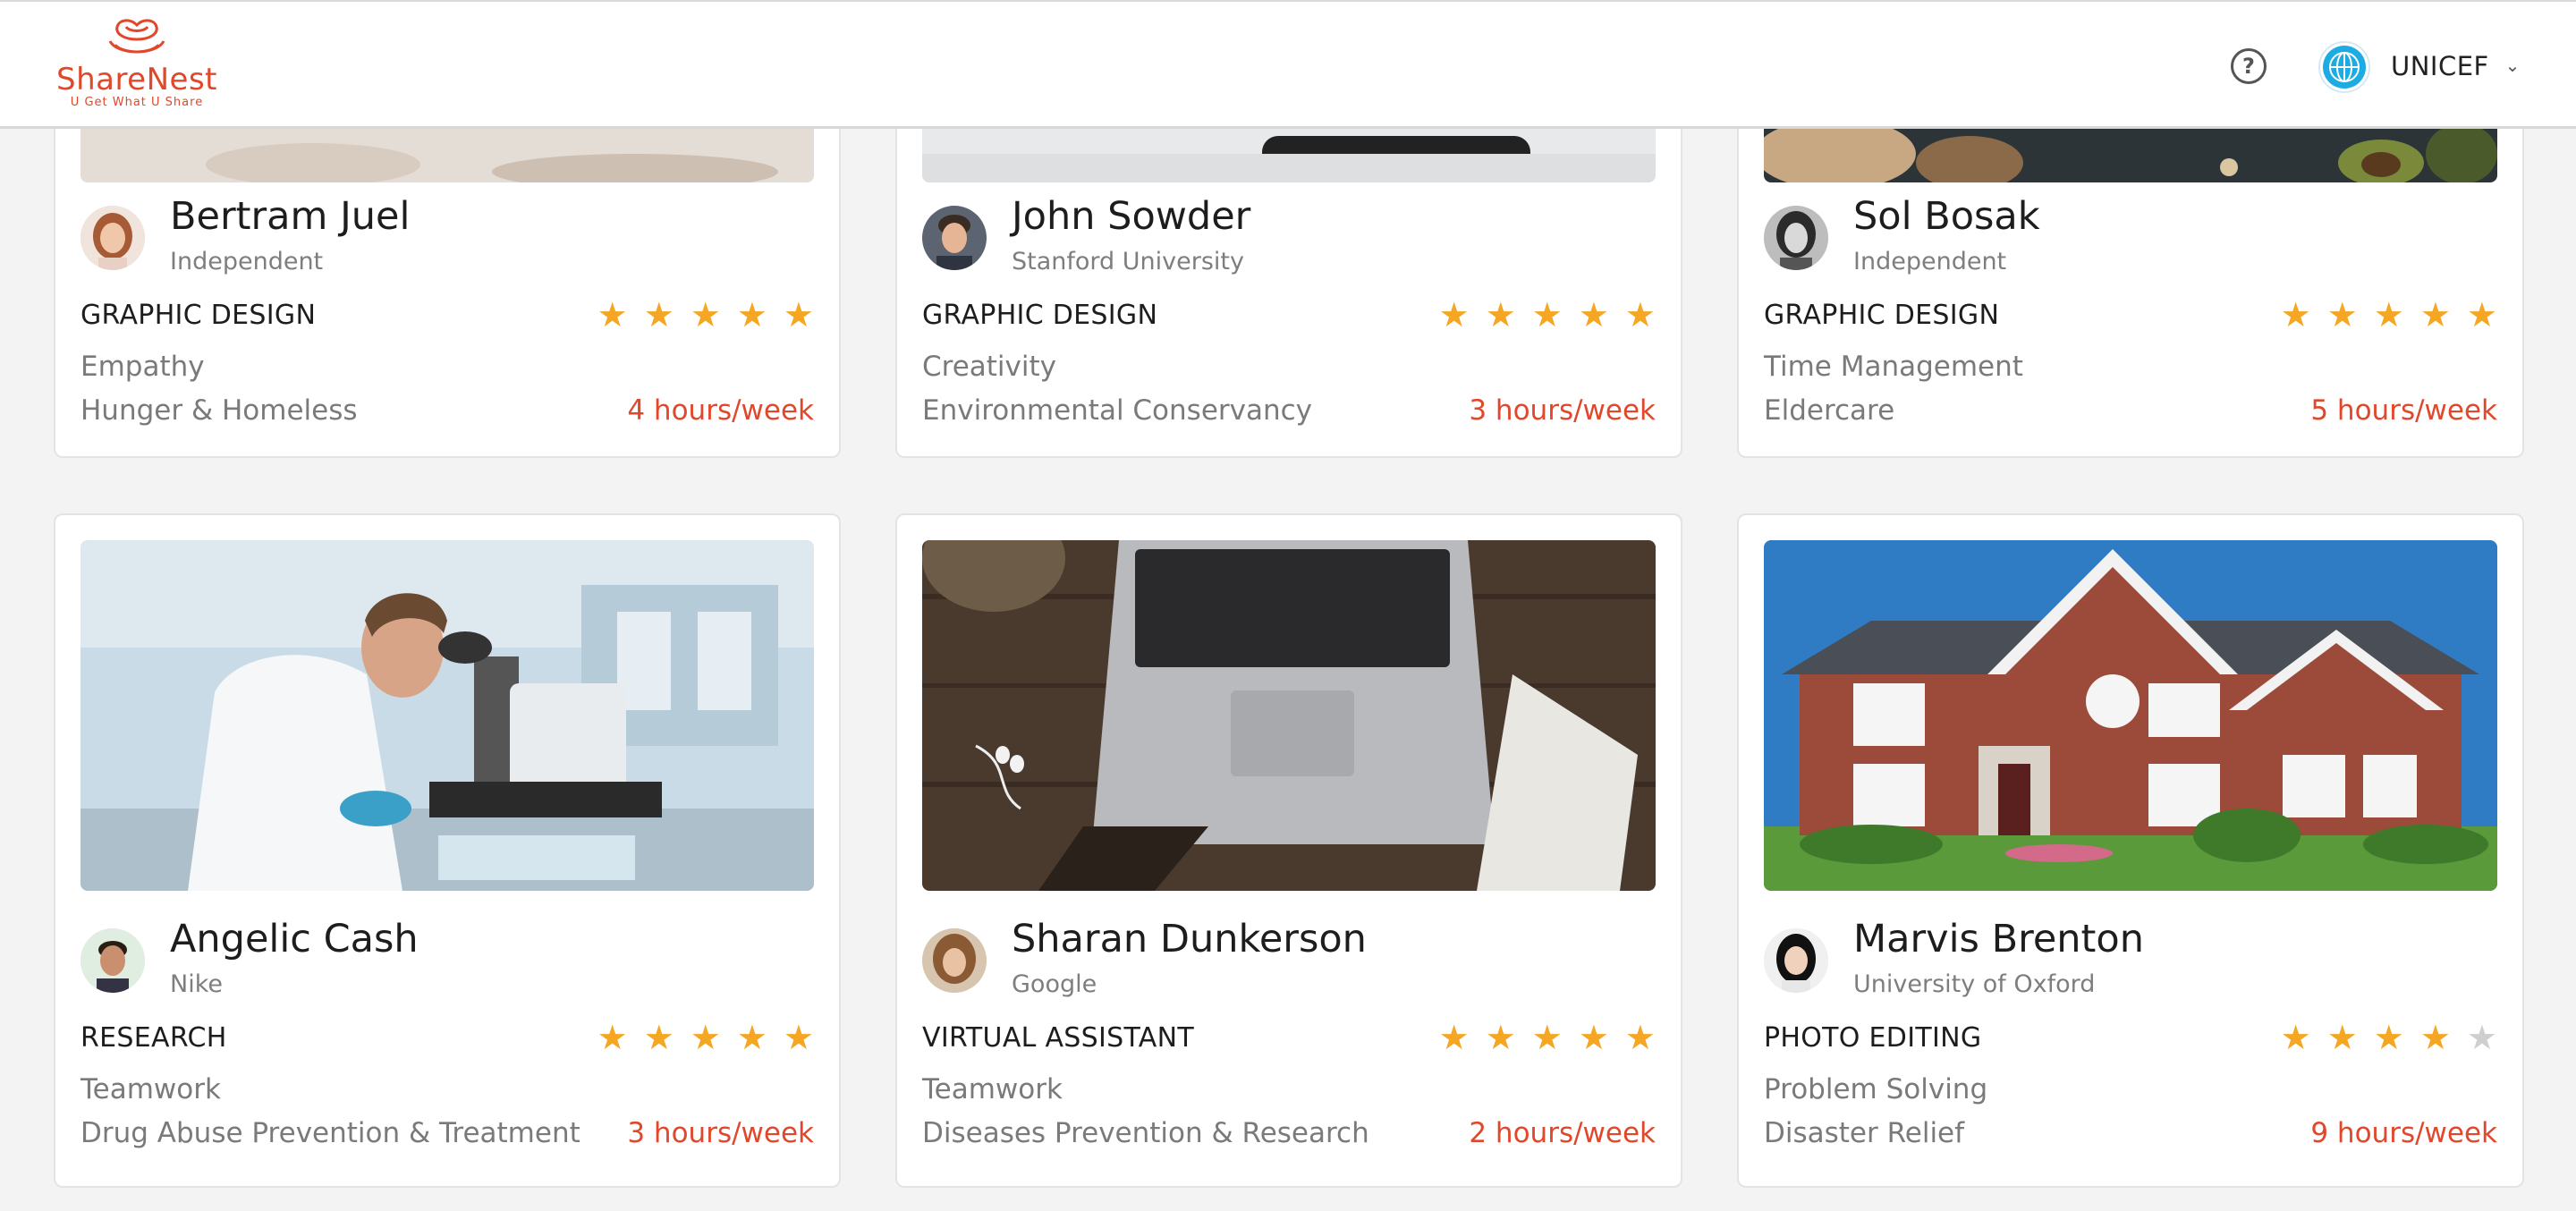 The width and height of the screenshot is (2576, 1211). What do you see at coordinates (330, 1133) in the screenshot?
I see `volunteer-cause: Drug Abuse Prevention & Treatment` at bounding box center [330, 1133].